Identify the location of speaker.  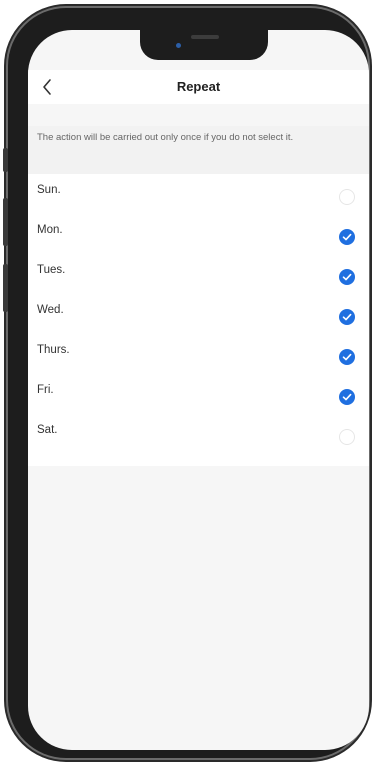
(205, 37).